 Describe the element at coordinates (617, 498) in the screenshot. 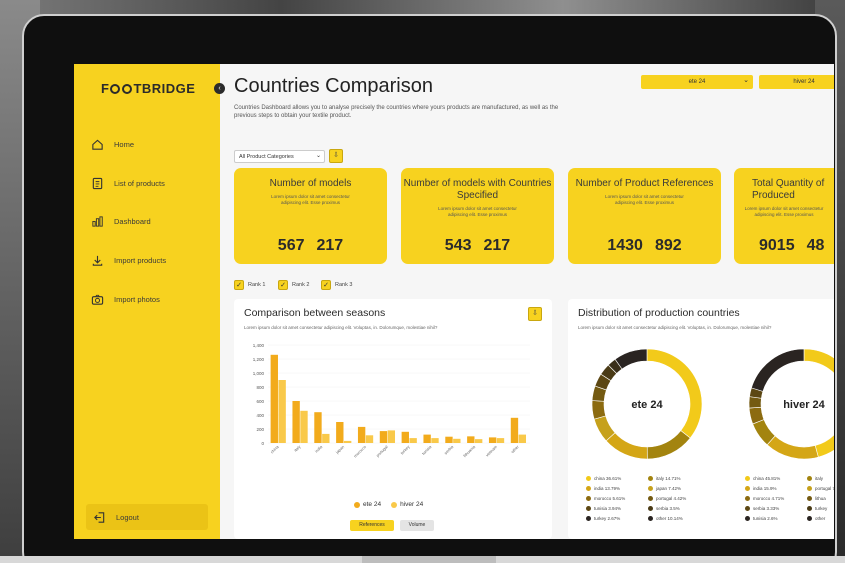

I see `legend-item: morocco 5.61%` at that location.